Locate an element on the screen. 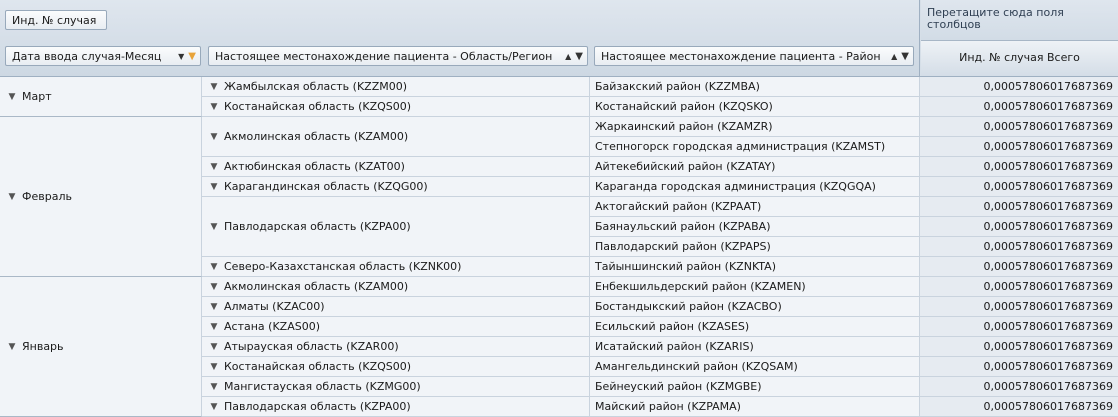  month-label: Март is located at coordinates (37, 96).